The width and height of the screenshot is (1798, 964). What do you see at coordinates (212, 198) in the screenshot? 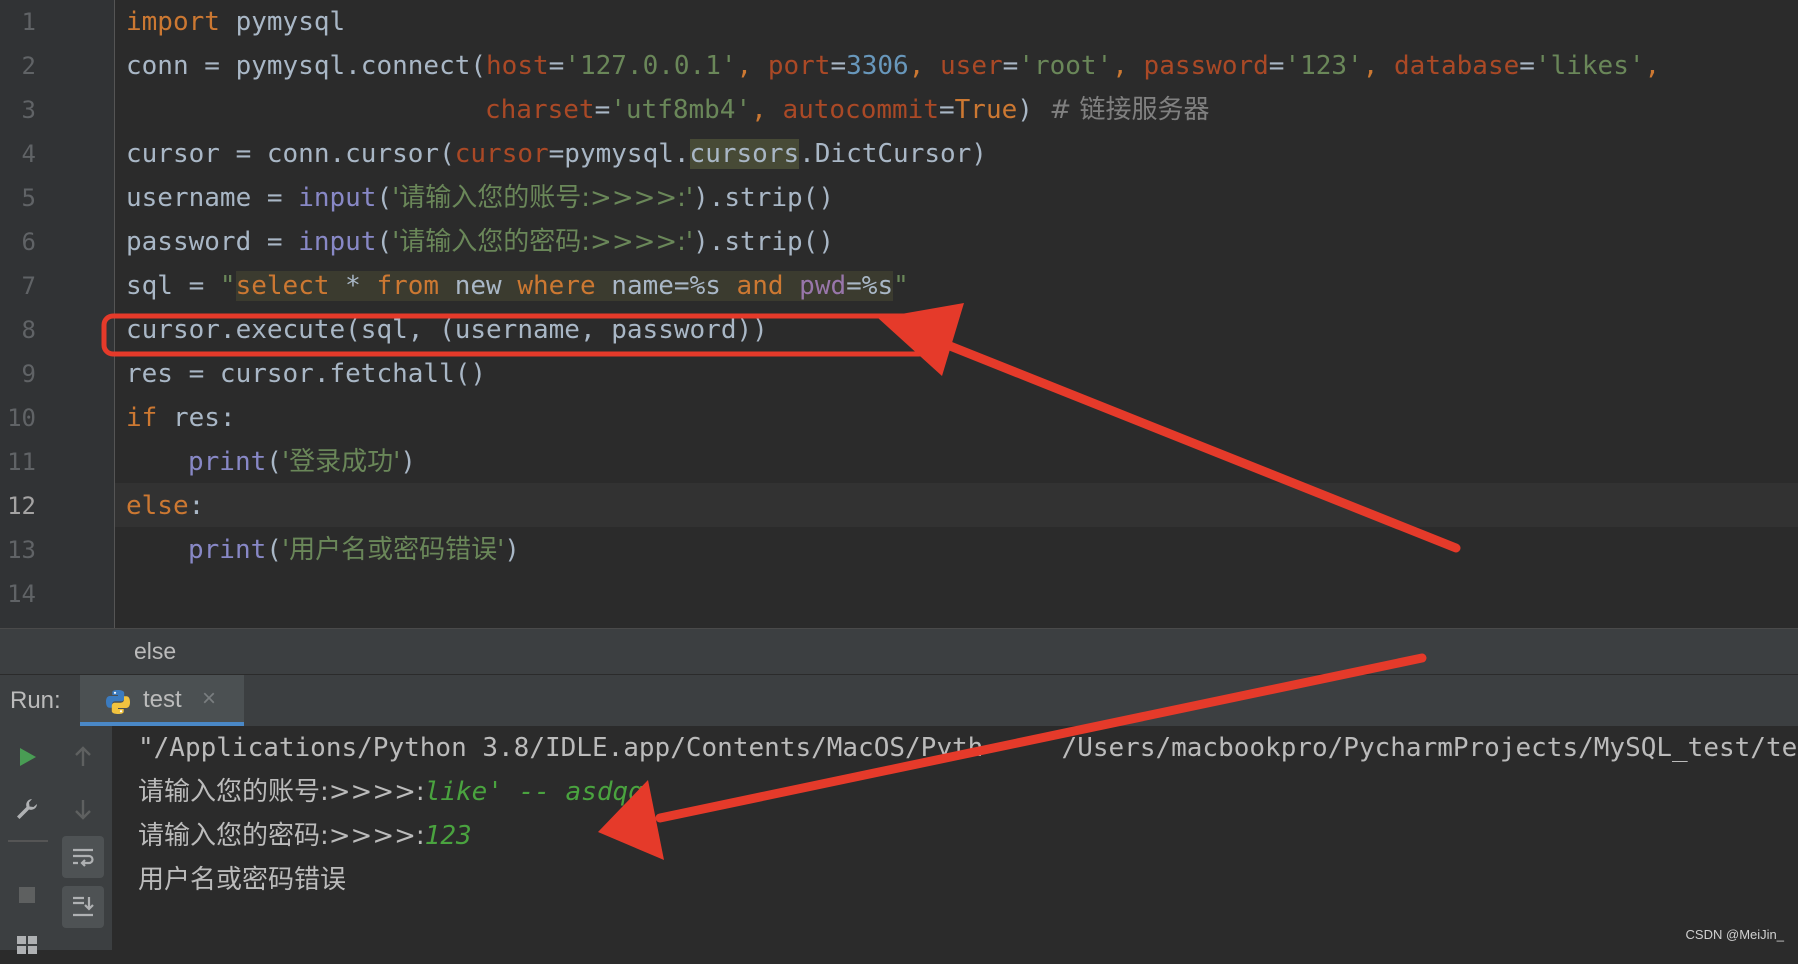
I see `code-text: username =` at bounding box center [212, 198].